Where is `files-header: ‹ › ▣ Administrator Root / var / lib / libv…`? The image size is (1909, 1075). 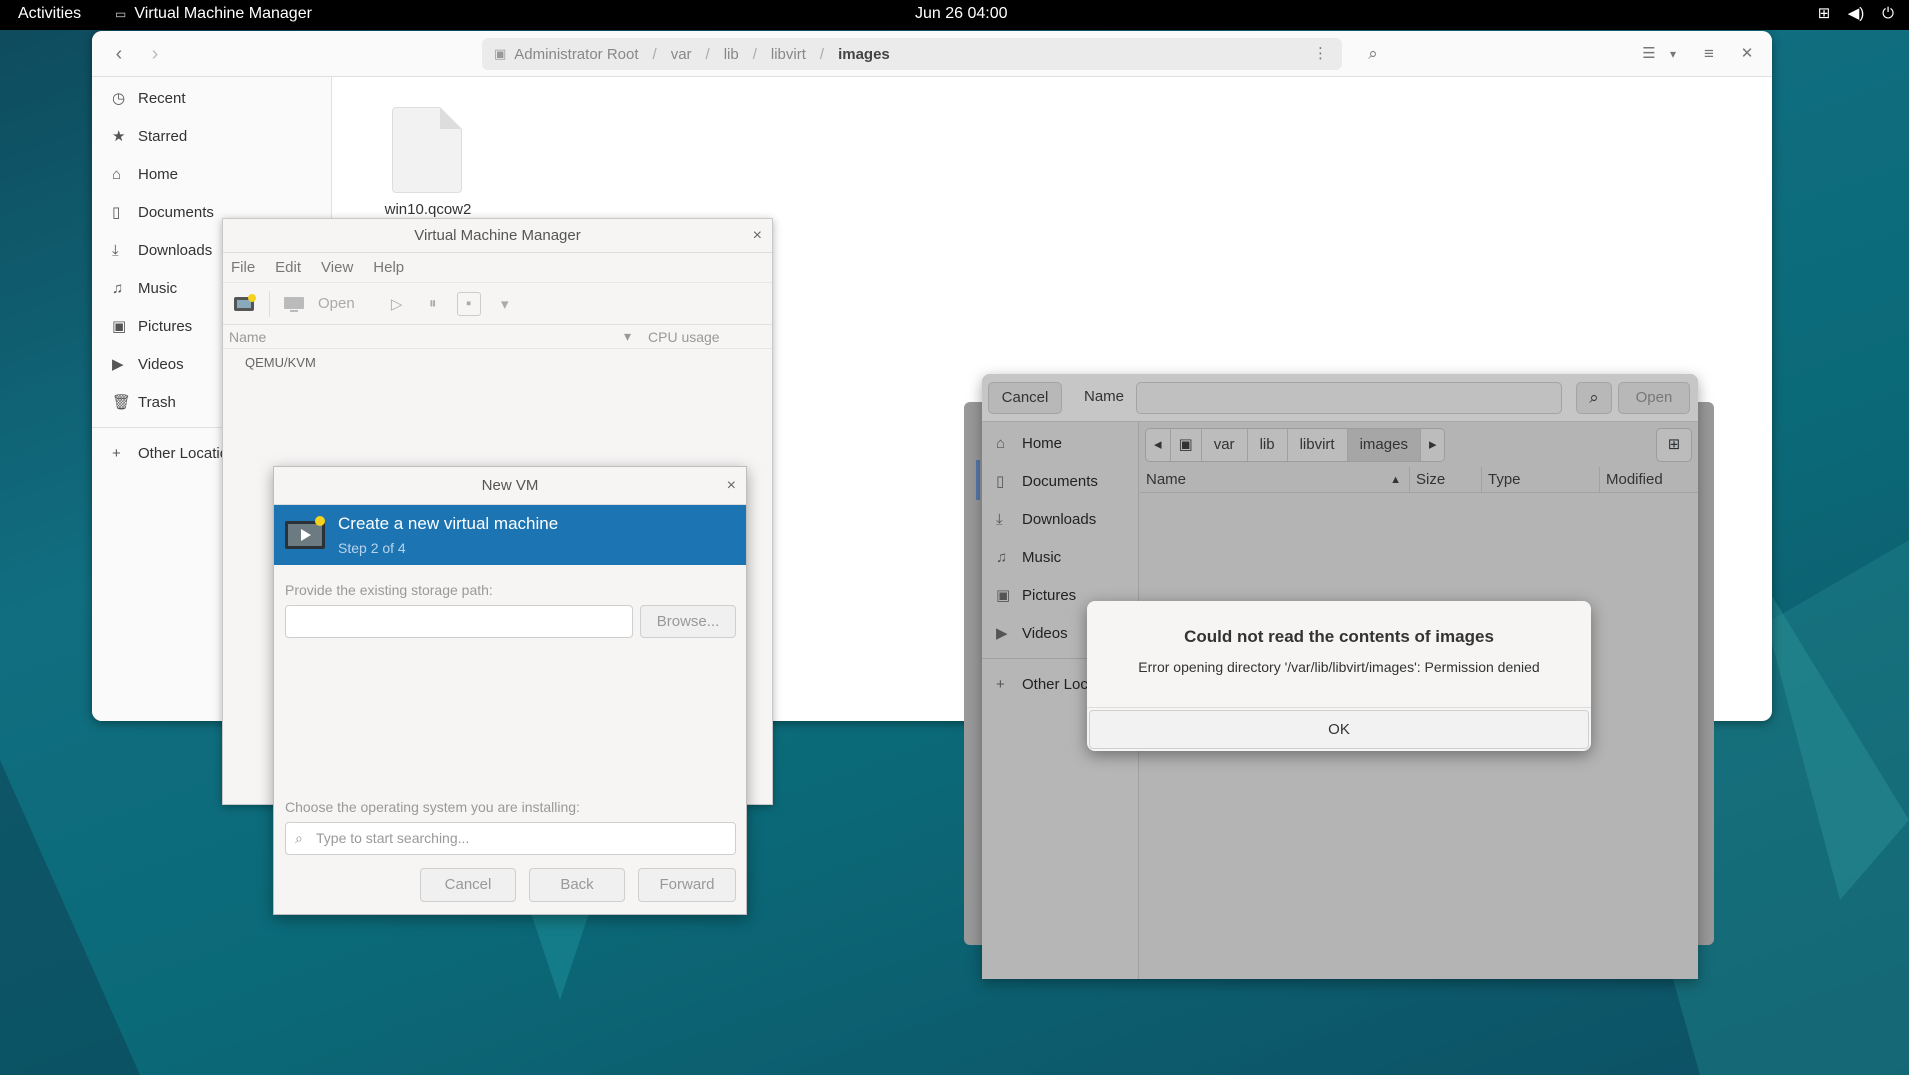
files-header: ‹ › ▣ Administrator Root / var / lib / libv… is located at coordinates (932, 54).